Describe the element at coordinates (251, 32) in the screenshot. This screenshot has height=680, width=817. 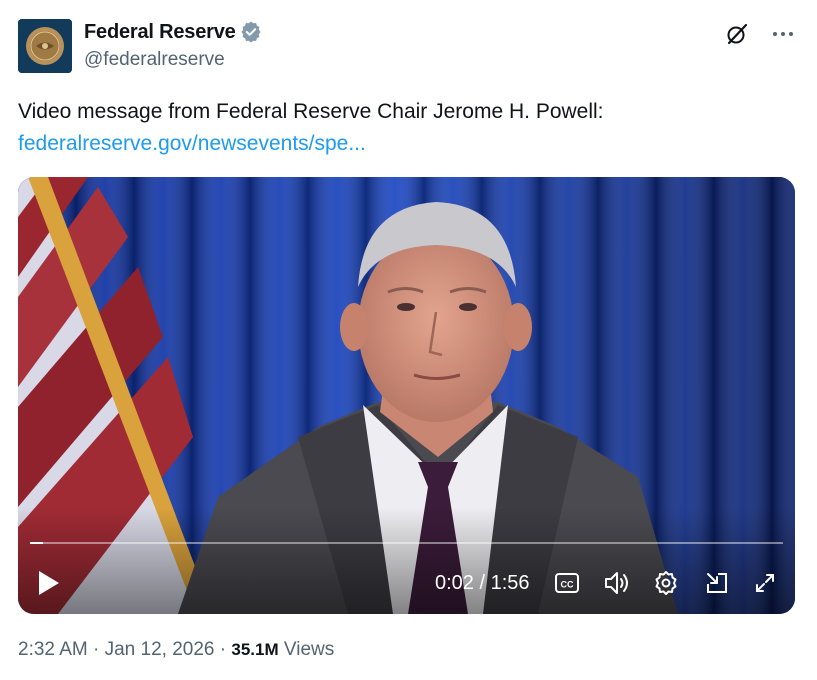
I see `verified-badge-icon` at that location.